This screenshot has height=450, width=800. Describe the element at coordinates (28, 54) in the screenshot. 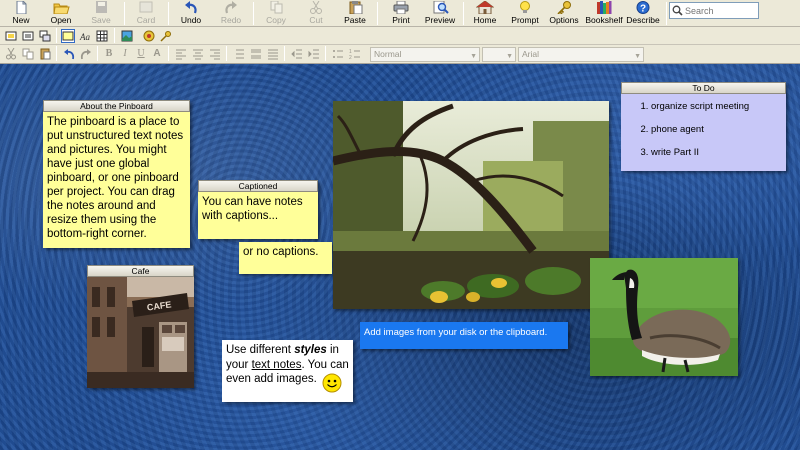

I see `copy-small-icon` at that location.